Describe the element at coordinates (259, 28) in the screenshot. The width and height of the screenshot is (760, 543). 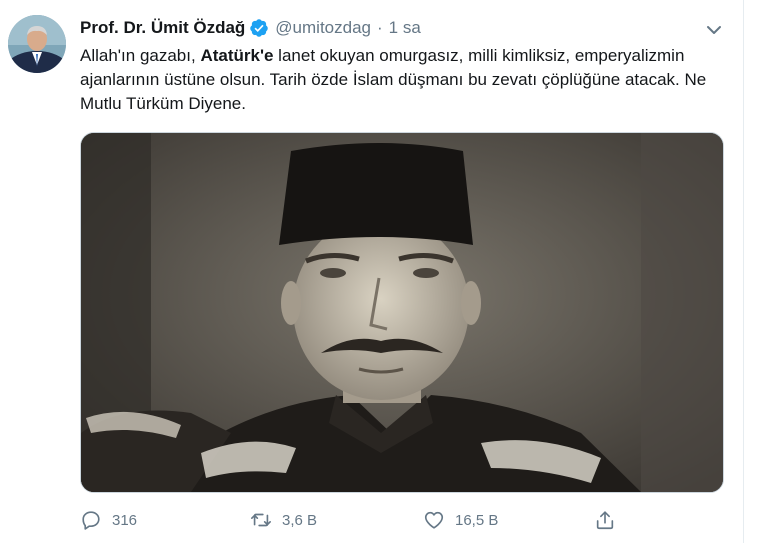
I see `verified-badge-icon` at that location.